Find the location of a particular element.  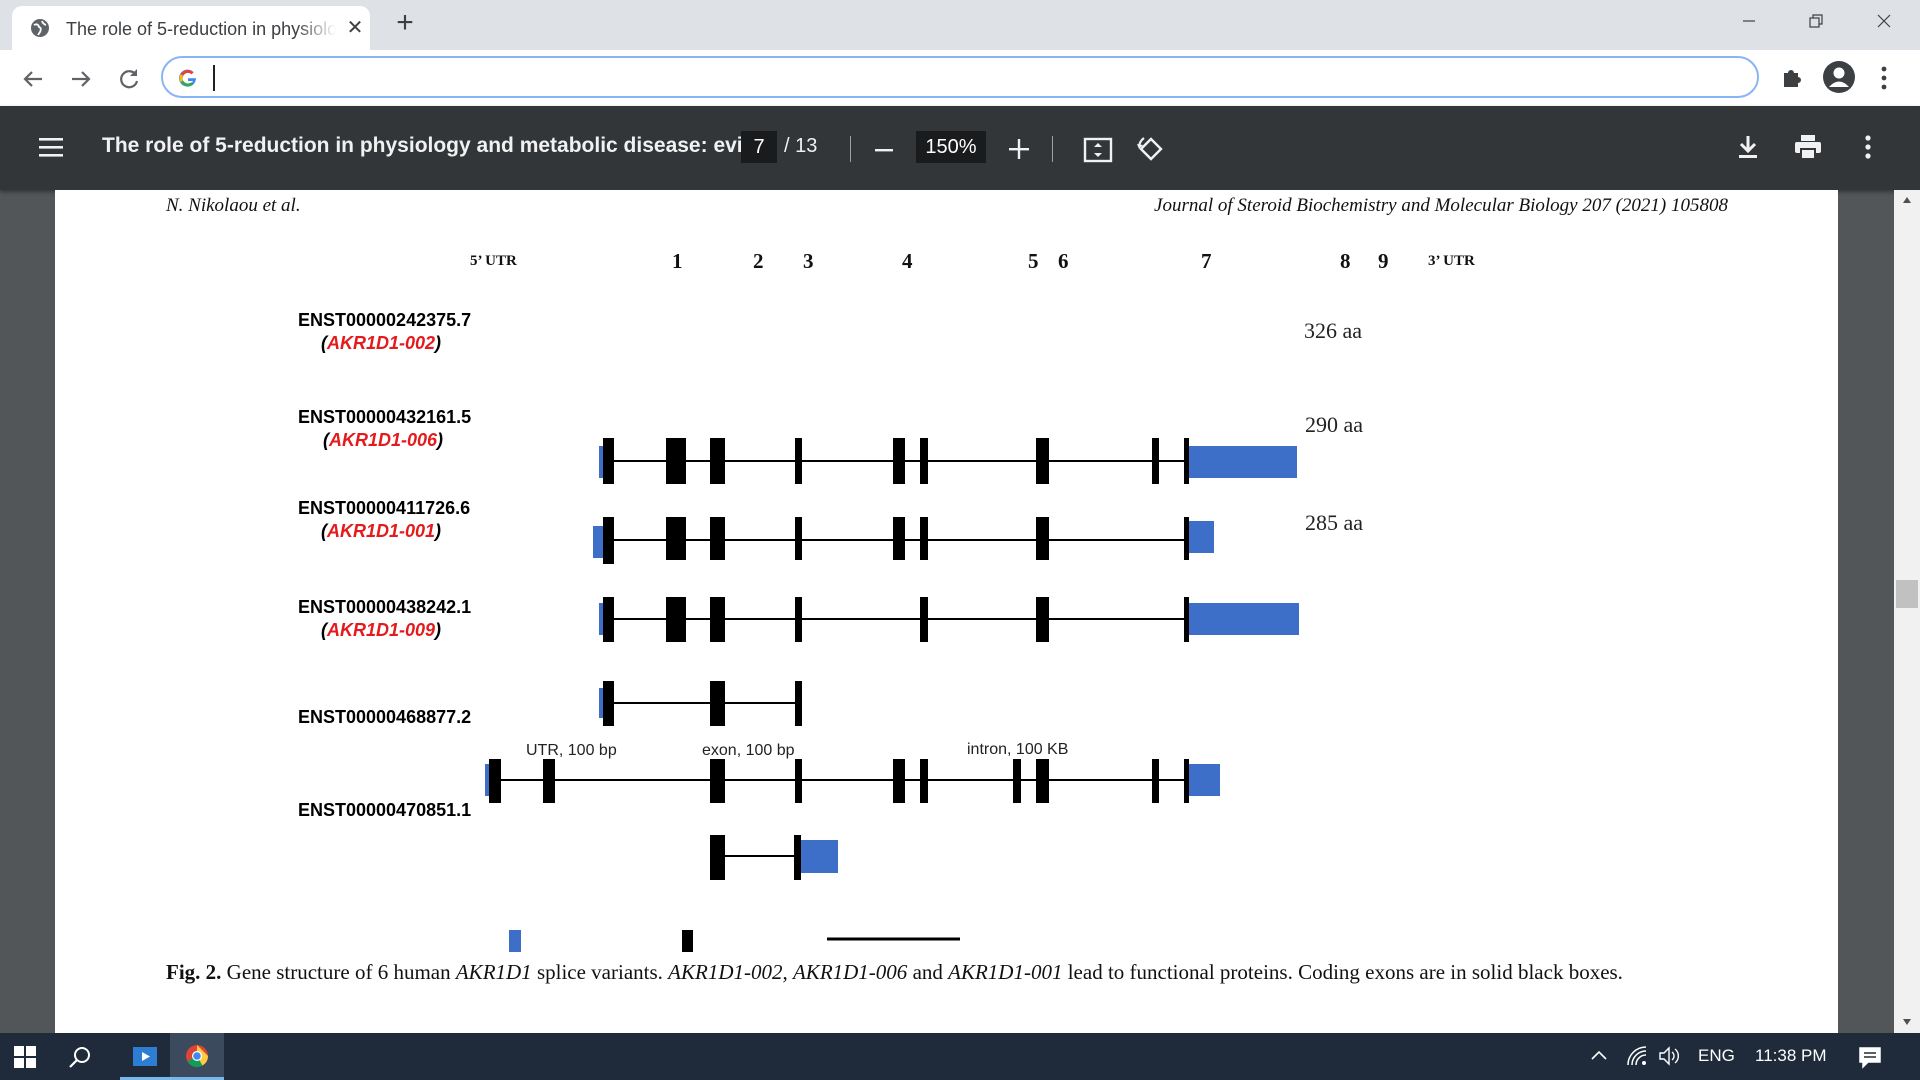

restore-button is located at coordinates (1816, 23).